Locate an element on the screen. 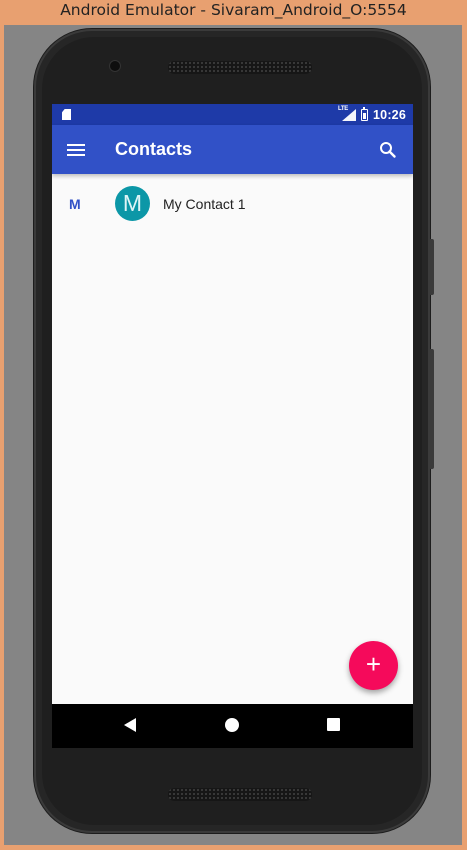 The height and width of the screenshot is (850, 467). avatar: M is located at coordinates (132, 203).